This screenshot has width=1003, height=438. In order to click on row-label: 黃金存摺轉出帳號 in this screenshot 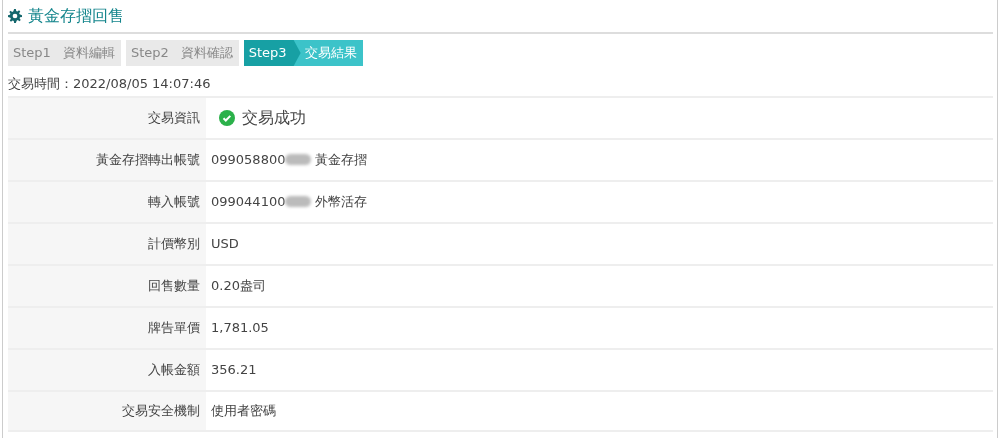, I will do `click(107, 159)`.